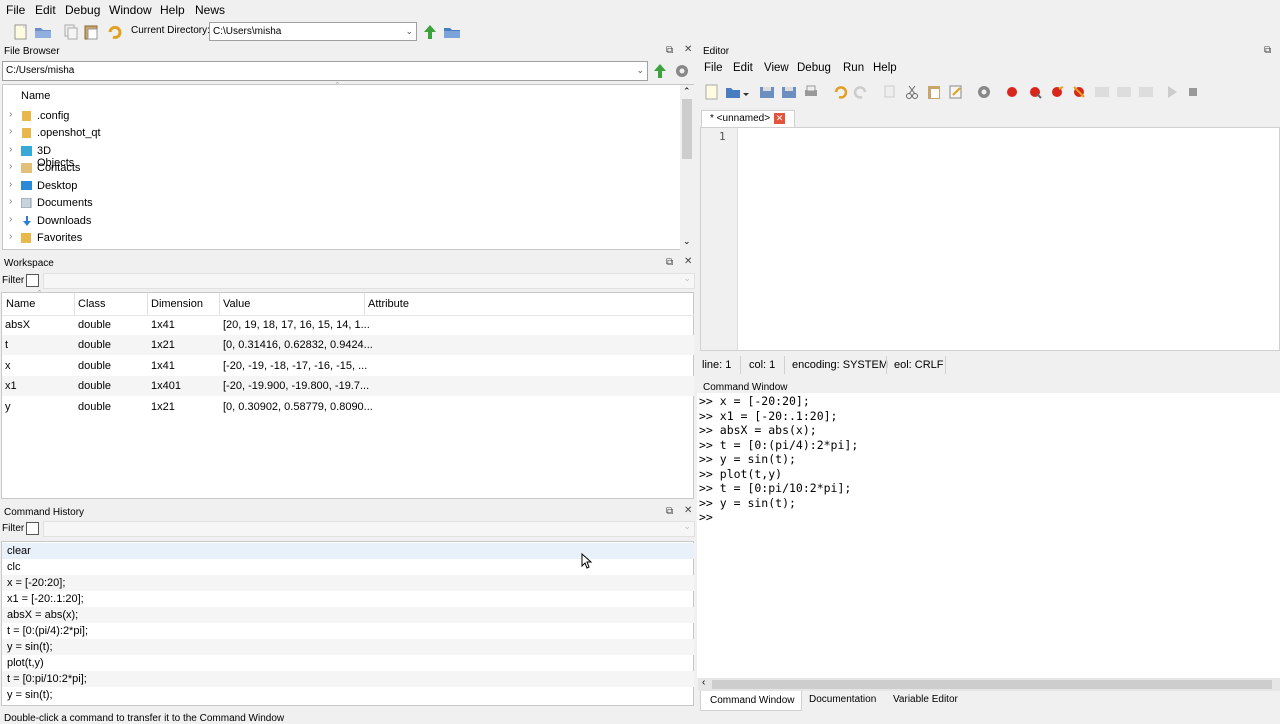  What do you see at coordinates (45, 10) in the screenshot?
I see `menu-edit: Edit` at bounding box center [45, 10].